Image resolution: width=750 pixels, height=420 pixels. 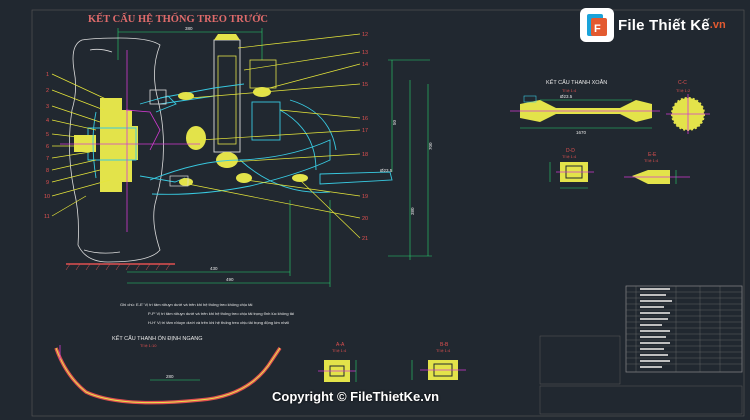 I want to click on torsion-title: KẾT CẤU THANH XOẮN, so click(x=576, y=82).